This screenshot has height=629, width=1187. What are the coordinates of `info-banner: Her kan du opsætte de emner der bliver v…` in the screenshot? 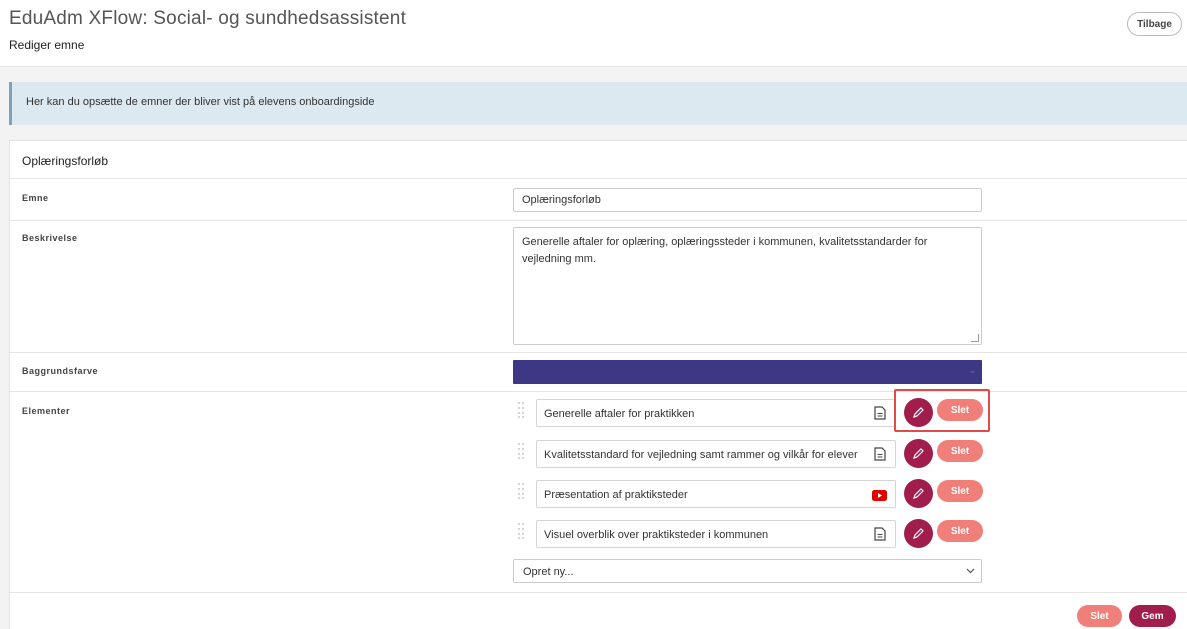 It's located at (598, 103).